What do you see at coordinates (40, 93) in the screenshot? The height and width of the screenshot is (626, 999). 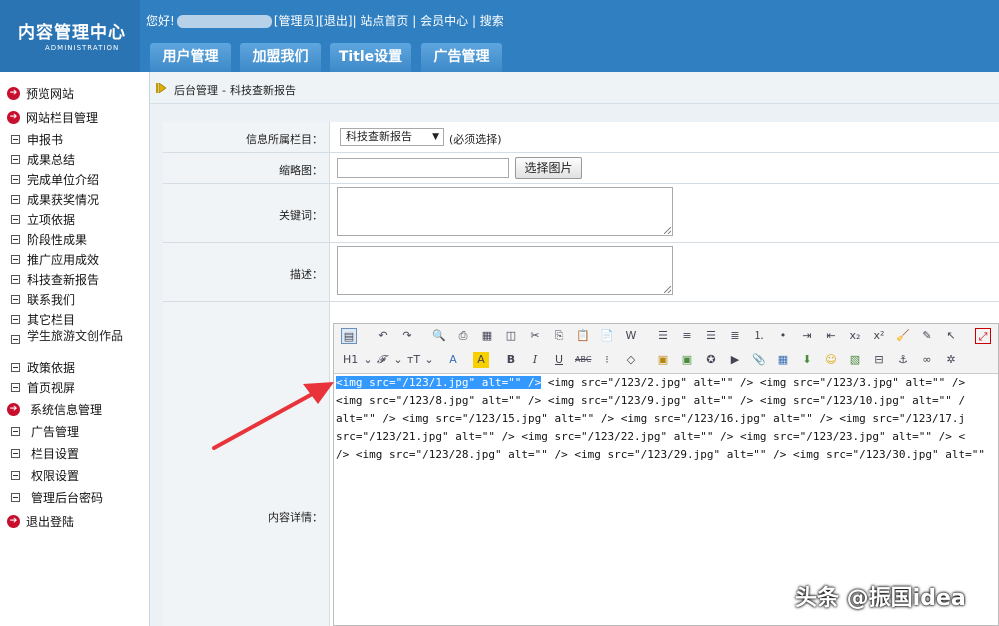 I see `sidebar-item-preview-site: ➔ 预览网站` at bounding box center [40, 93].